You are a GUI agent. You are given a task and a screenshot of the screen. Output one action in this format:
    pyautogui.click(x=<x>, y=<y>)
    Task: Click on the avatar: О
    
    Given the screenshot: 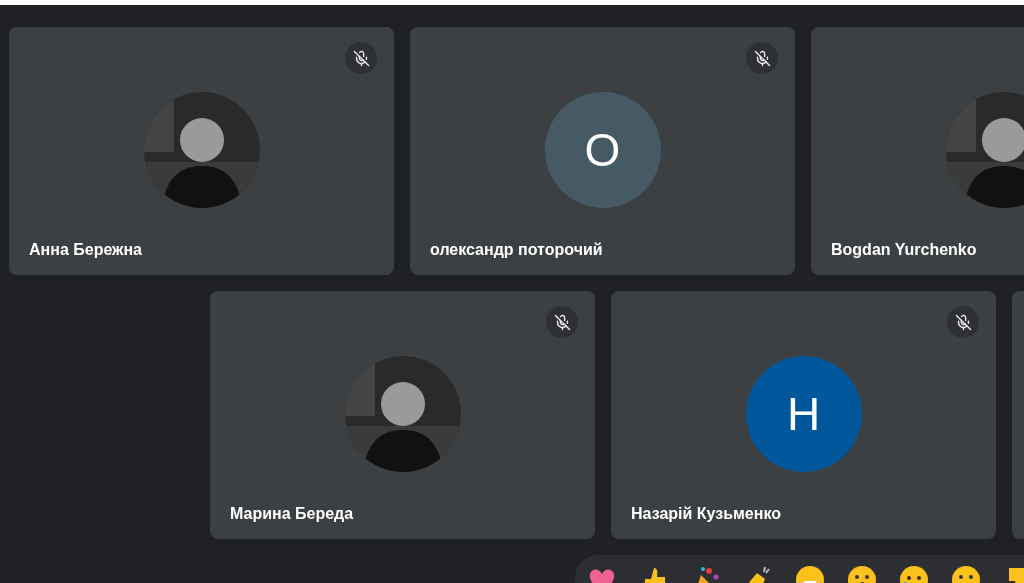 What is the action you would take?
    pyautogui.click(x=602, y=150)
    